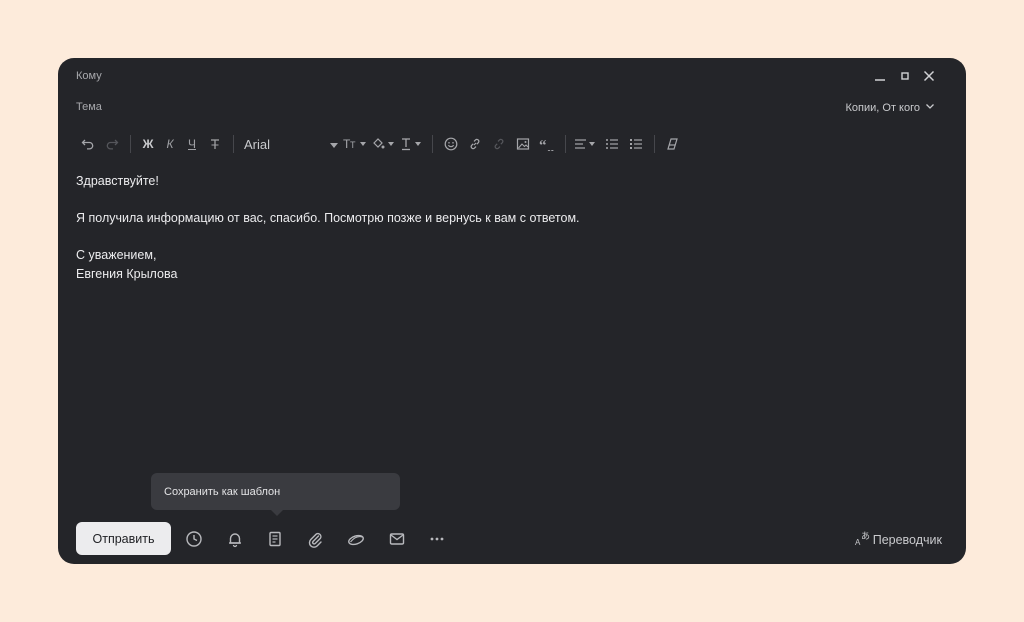  I want to click on link-icon, so click(475, 144).